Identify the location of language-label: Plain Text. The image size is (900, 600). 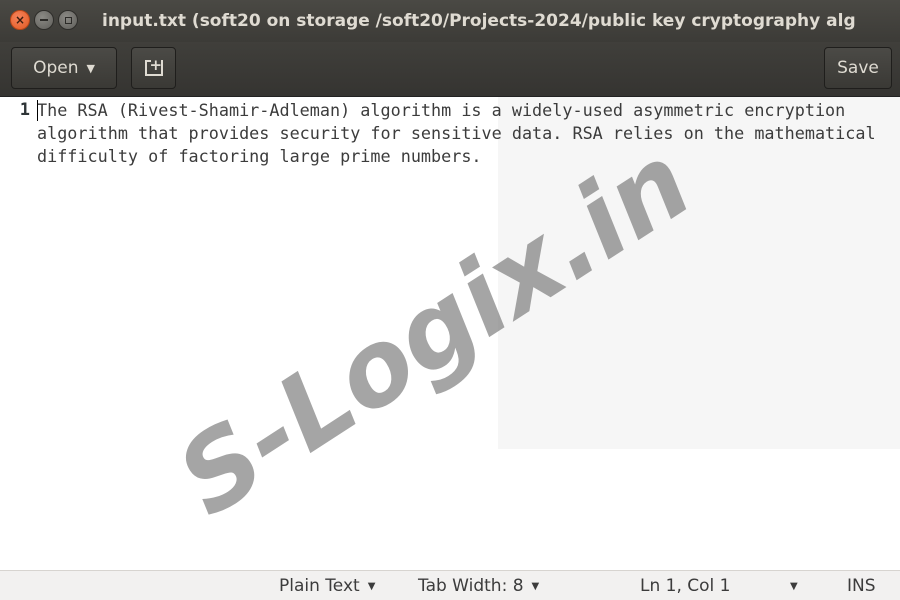
(319, 586).